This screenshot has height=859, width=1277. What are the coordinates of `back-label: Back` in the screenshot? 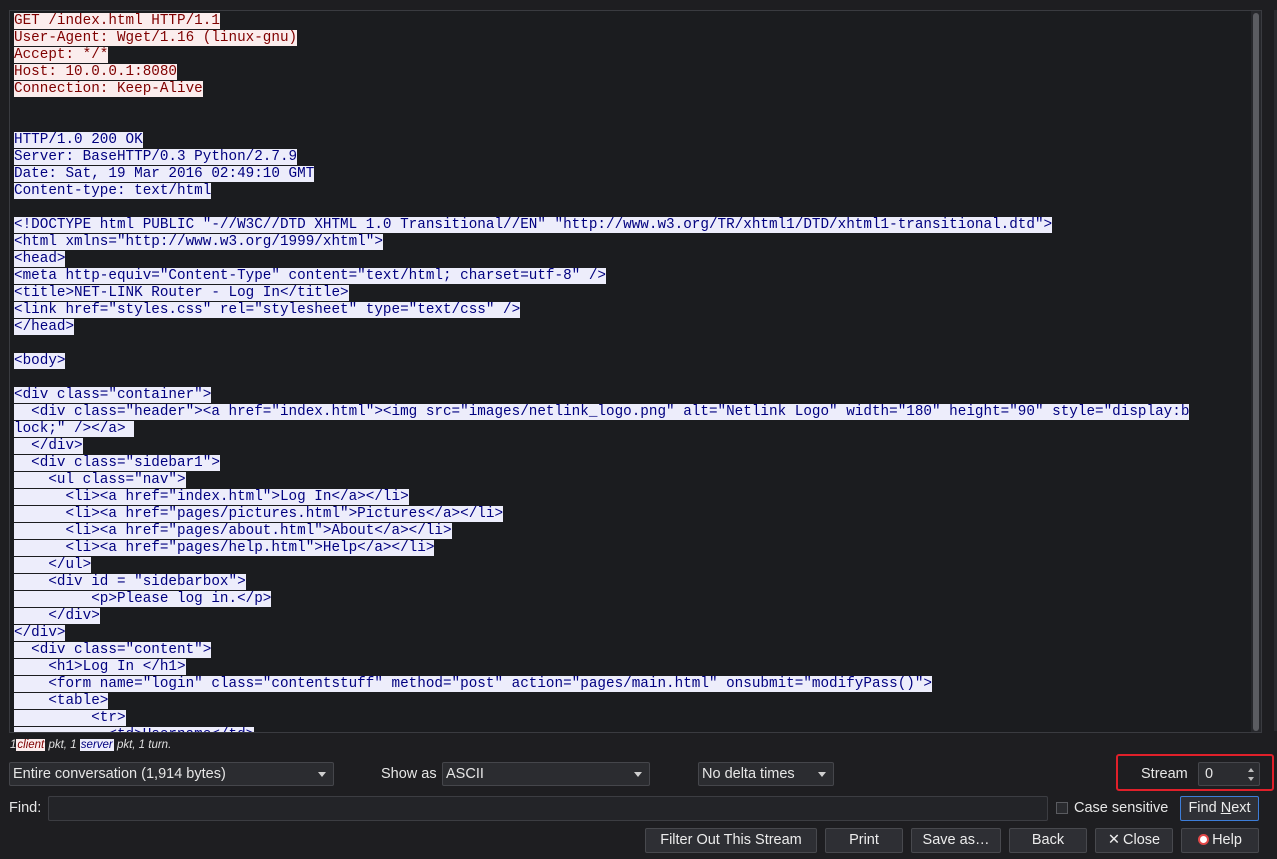 It's located at (1048, 840).